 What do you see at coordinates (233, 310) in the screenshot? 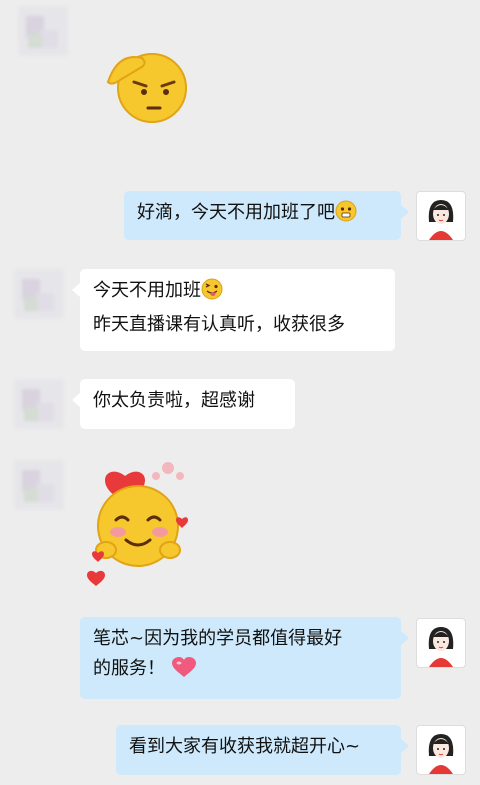
I see `message-bubble-other-1: 今天不用加班 昨天直播课有认真听，收获很多` at bounding box center [233, 310].